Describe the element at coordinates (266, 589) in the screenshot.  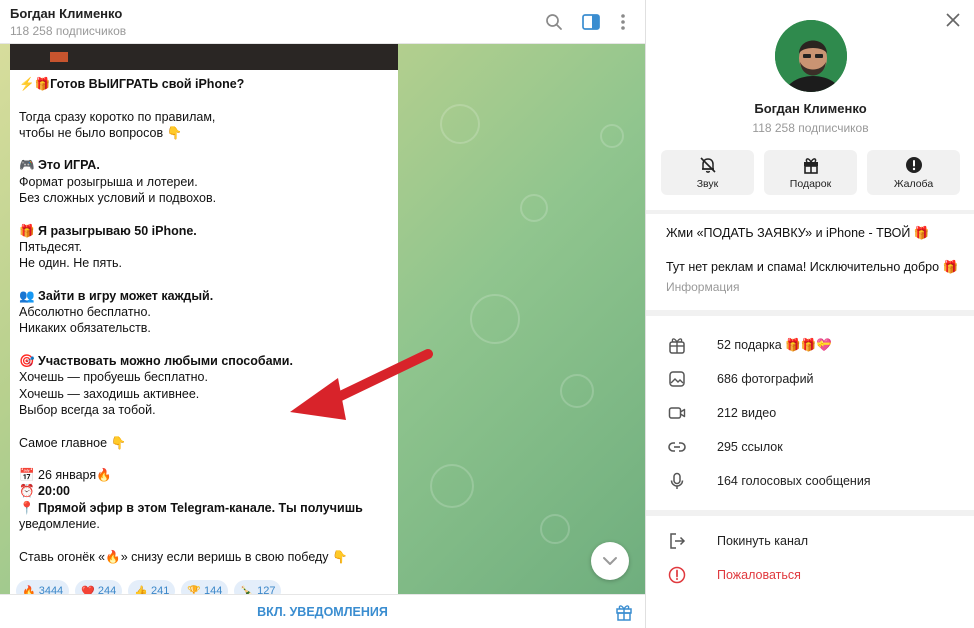
I see `reaction-count: 127` at that location.